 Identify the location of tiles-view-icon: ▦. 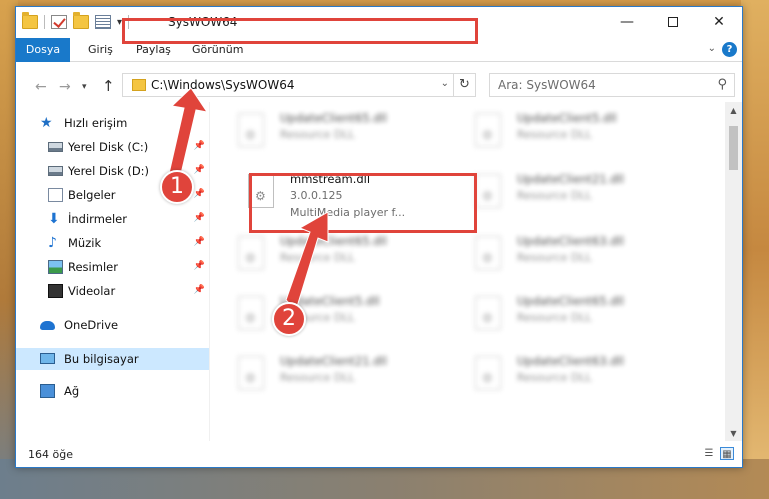
(727, 453).